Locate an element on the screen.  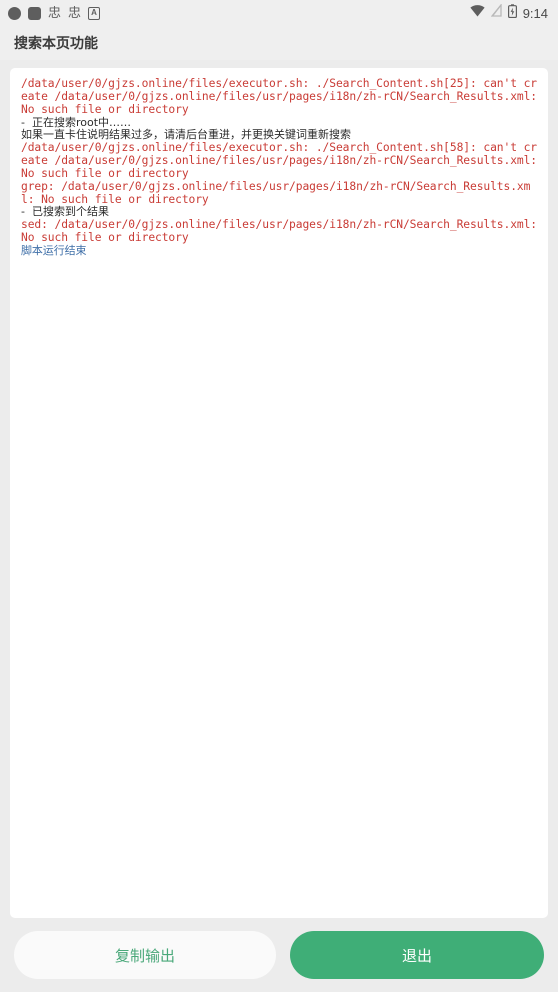
boxed-a-icon: A is located at coordinates (94, 13).